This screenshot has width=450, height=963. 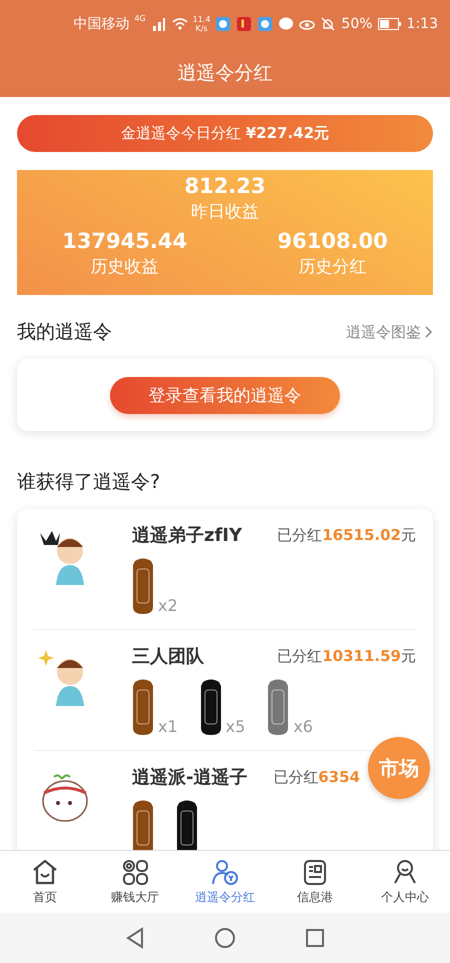 I want to click on nav-tab: 信息港, so click(x=315, y=882).